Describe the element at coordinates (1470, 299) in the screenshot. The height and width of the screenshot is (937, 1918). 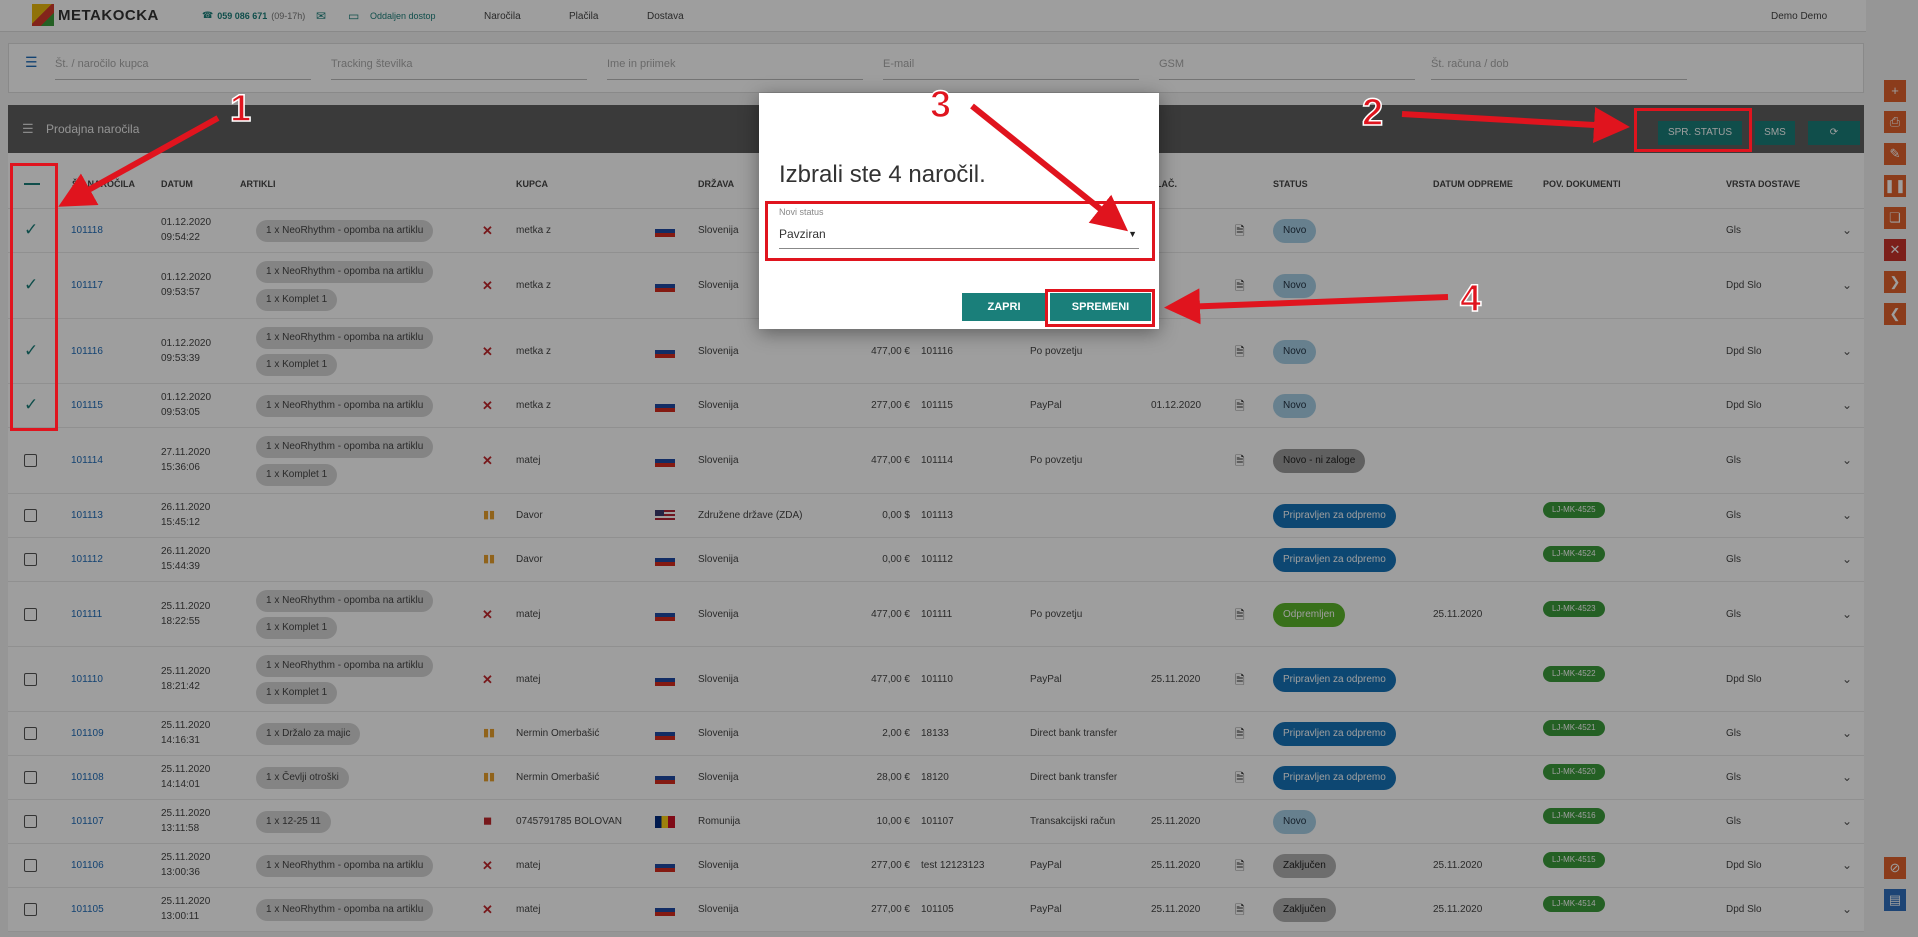
I see `annotation-number-4: 4` at that location.